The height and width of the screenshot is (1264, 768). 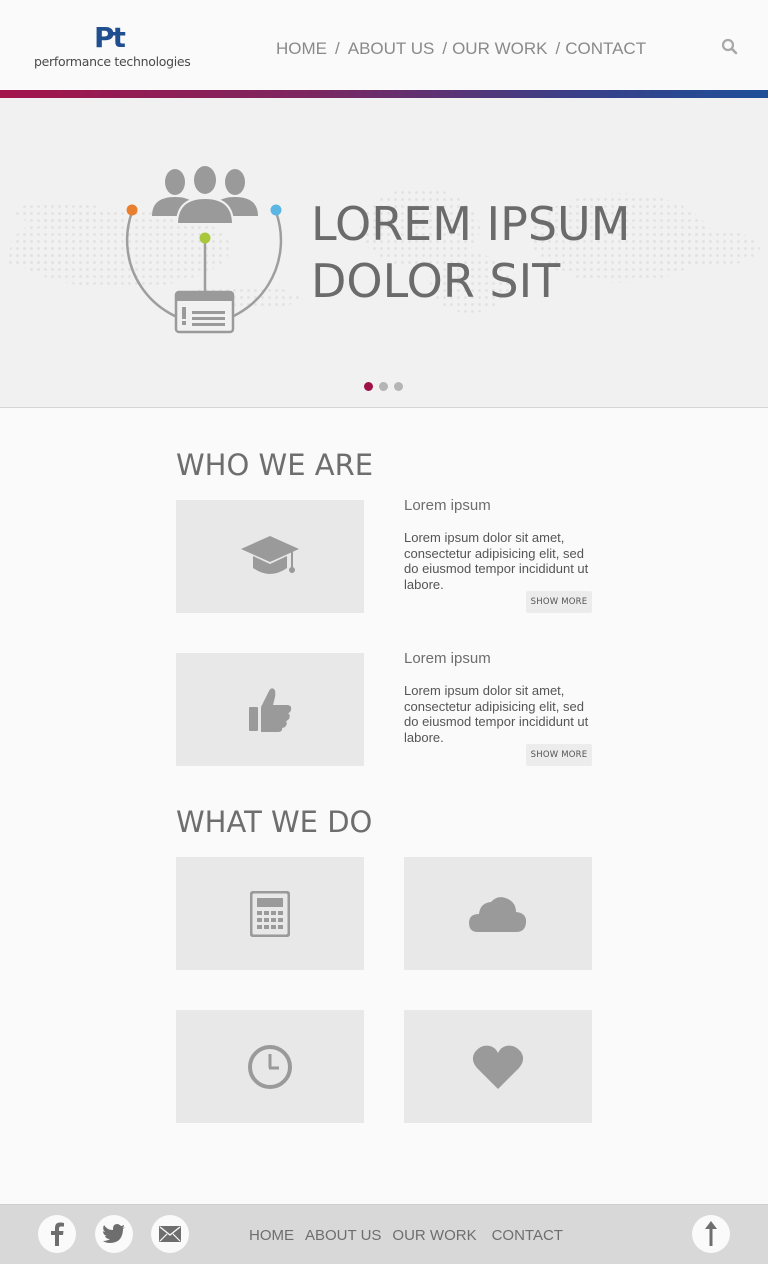 I want to click on mail-button, so click(x=170, y=1234).